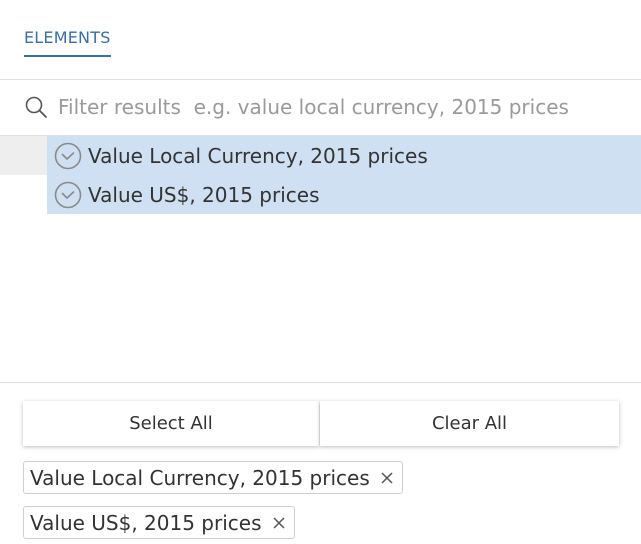 The height and width of the screenshot is (544, 641). I want to click on row-gutter, so click(23, 155).